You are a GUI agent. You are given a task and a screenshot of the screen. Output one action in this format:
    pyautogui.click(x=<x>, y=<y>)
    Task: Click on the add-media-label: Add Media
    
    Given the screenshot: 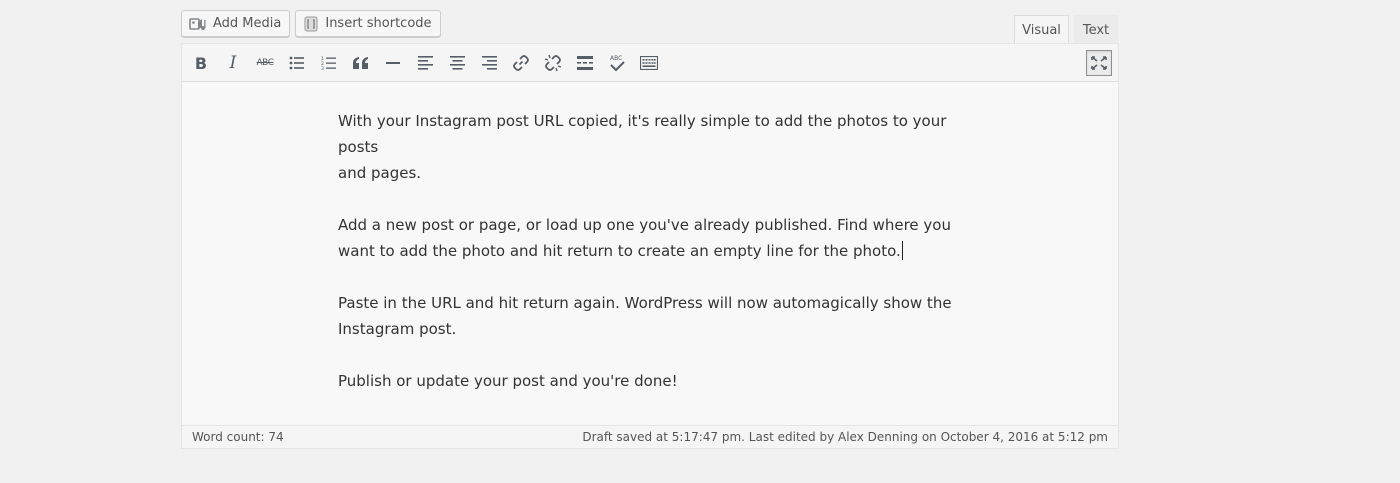 What is the action you would take?
    pyautogui.click(x=247, y=23)
    